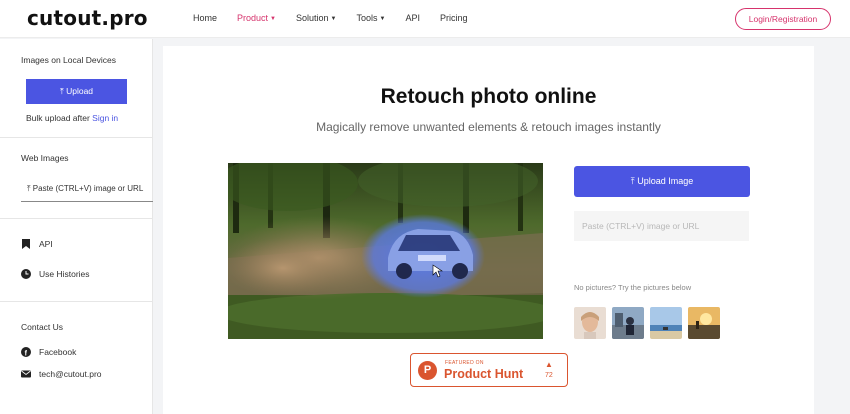  Describe the element at coordinates (633, 287) in the screenshot. I see `sample-pictures-hint: No pictures? Try the pictures below` at that location.